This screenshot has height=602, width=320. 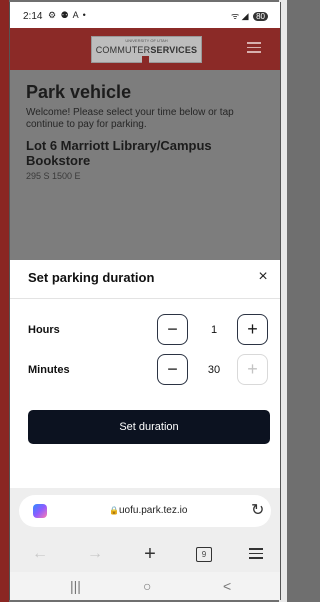 I want to click on hours-label: Hours, so click(x=44, y=330).